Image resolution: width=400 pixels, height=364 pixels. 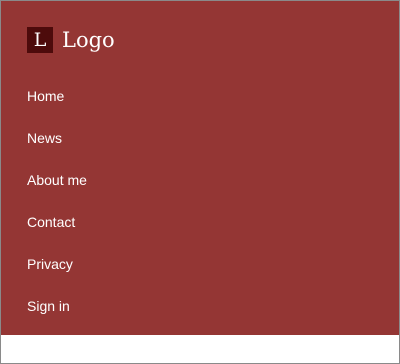 I want to click on nav-link-about-me: About me, so click(x=57, y=180).